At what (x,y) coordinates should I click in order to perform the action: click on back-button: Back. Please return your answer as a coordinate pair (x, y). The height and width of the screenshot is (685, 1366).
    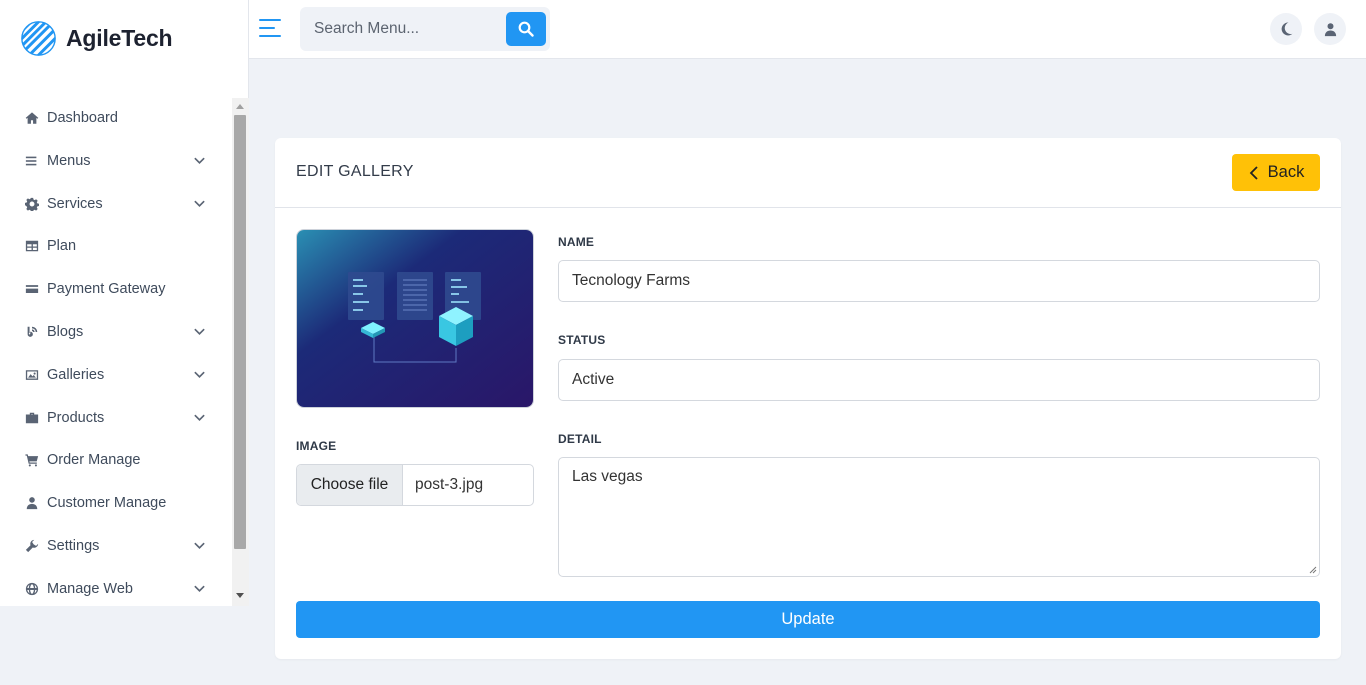
    Looking at the image, I should click on (1276, 172).